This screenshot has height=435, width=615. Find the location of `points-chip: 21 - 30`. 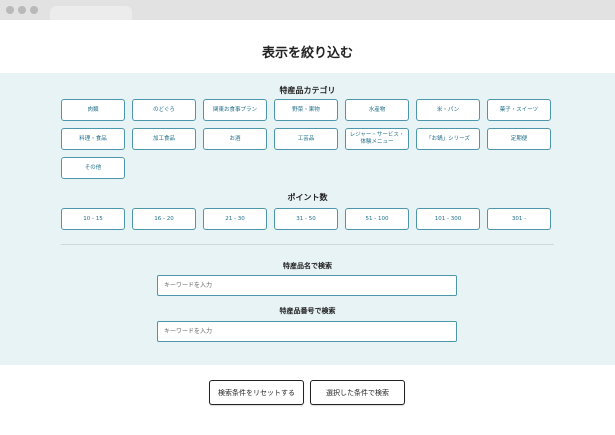

points-chip: 21 - 30 is located at coordinates (235, 219).